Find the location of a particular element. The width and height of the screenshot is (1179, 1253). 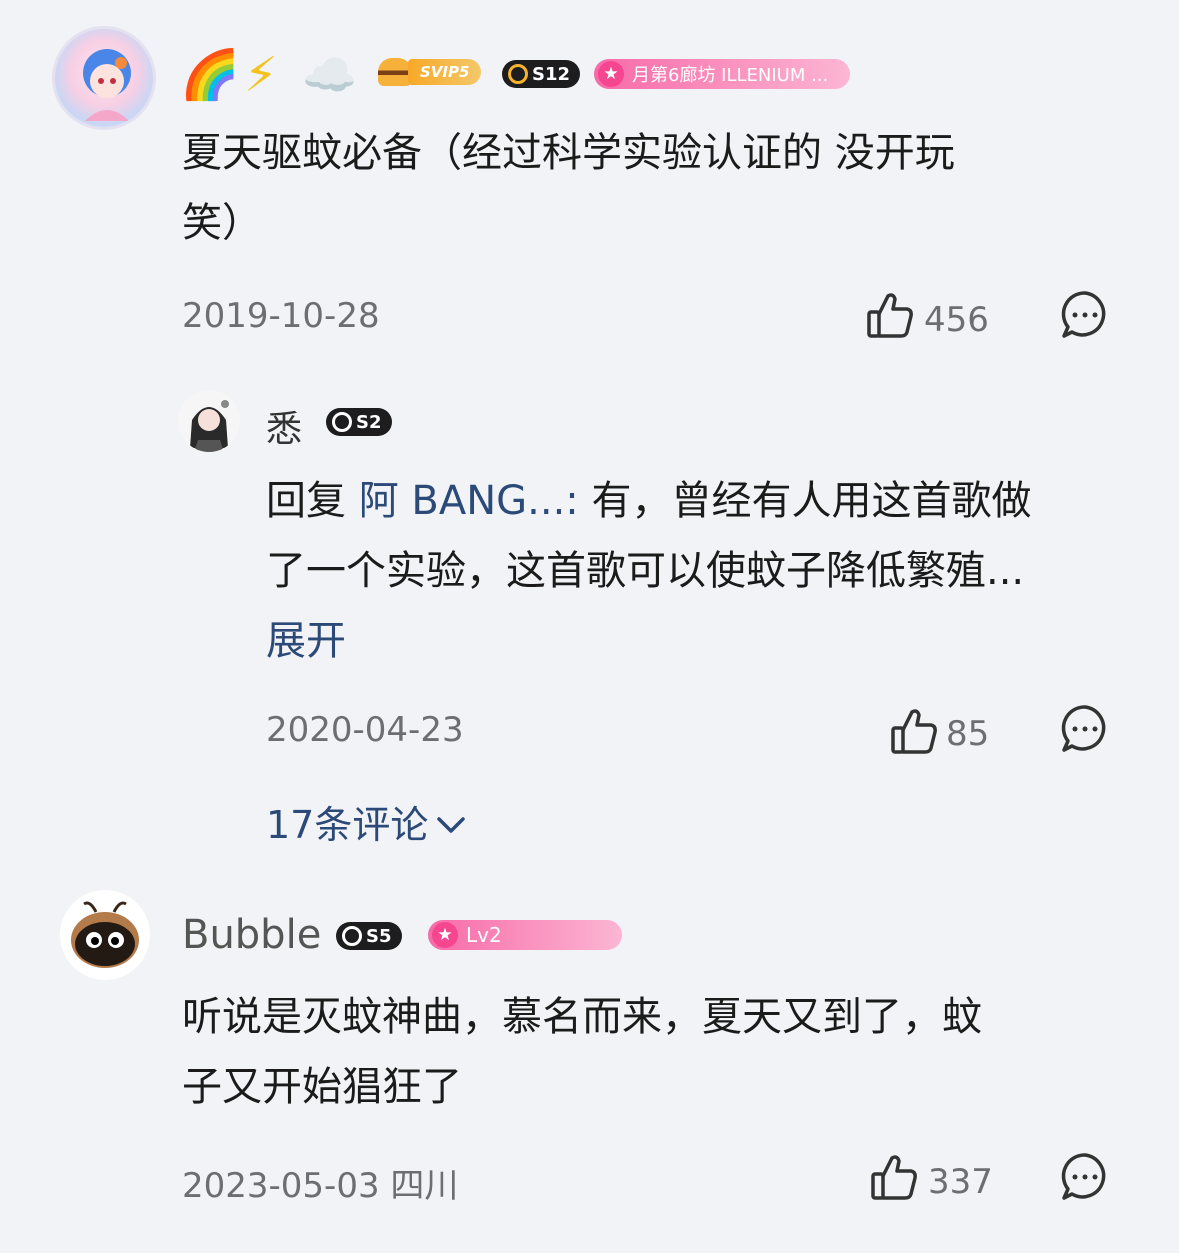

emoji-cloud: ☁️ is located at coordinates (329, 75).